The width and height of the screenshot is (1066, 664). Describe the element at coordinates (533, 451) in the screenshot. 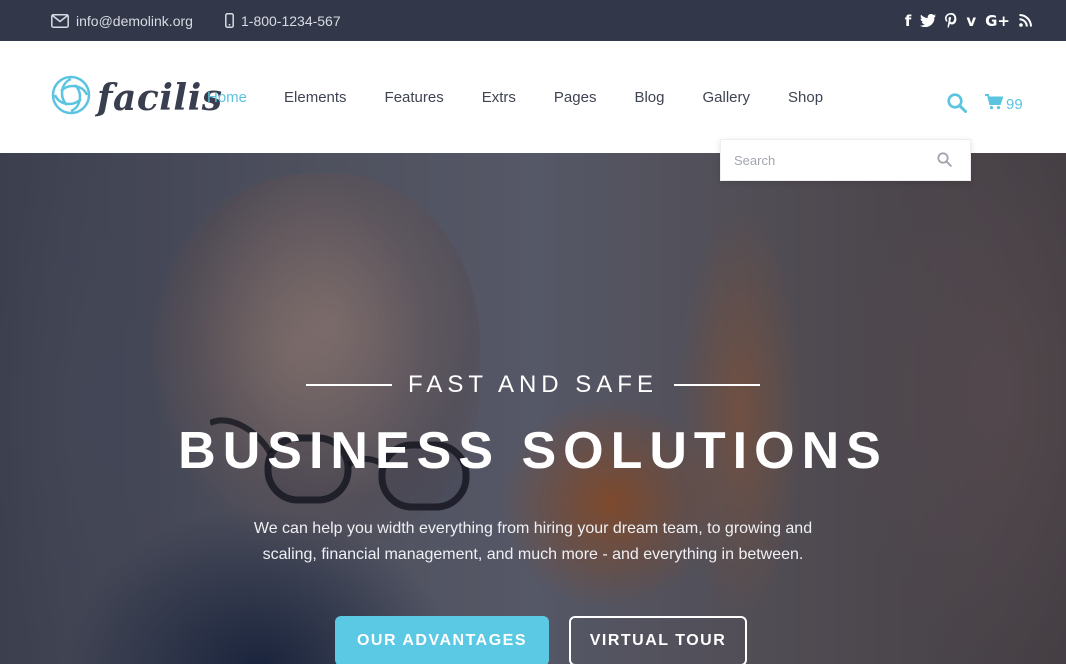

I see `hero-title: BUSINESS SOLUTIONS` at that location.